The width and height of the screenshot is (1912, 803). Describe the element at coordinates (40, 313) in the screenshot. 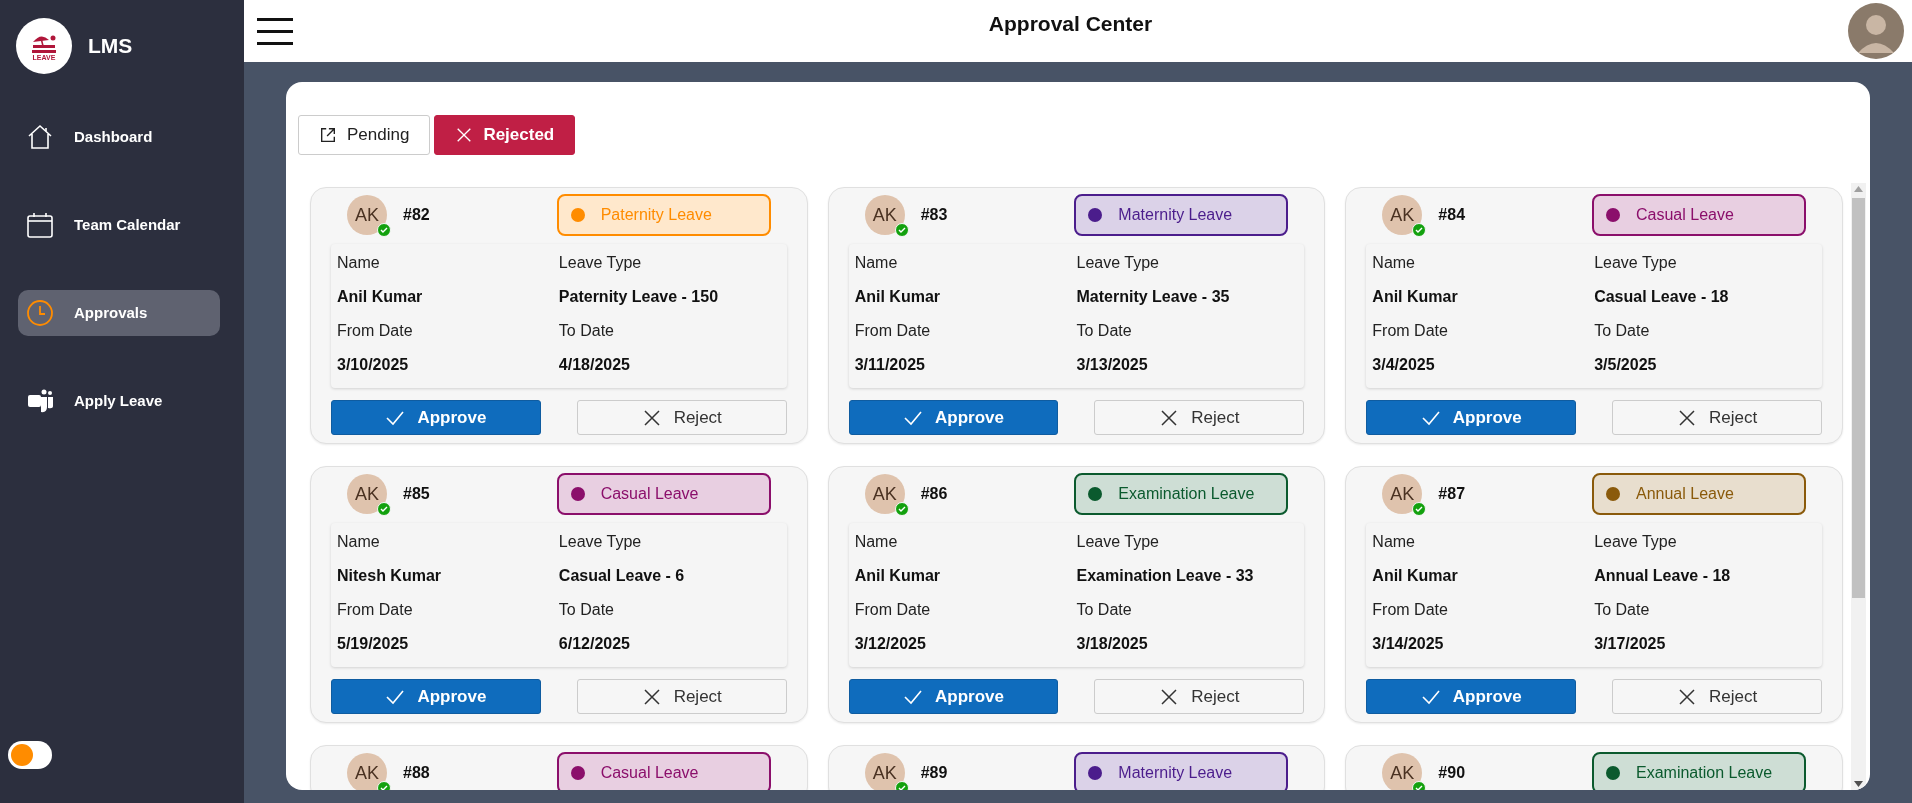

I see `clock-icon` at that location.